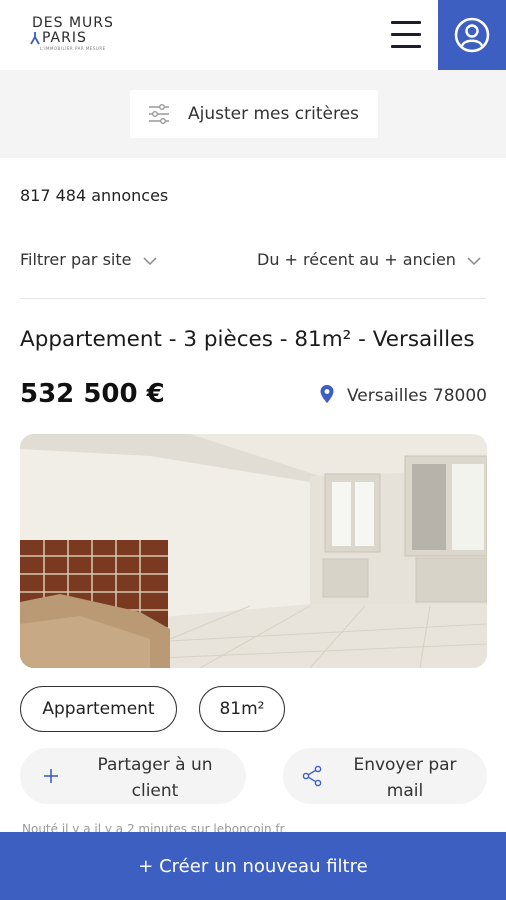  I want to click on listing-price: 532 500 €, so click(92, 394).